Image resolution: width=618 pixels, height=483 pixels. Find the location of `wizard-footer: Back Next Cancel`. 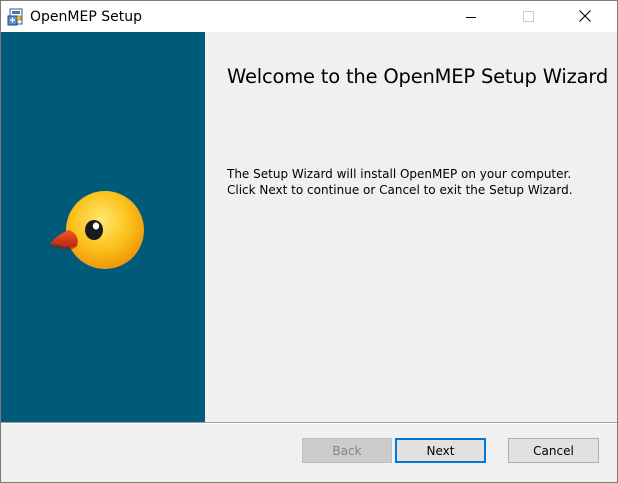

wizard-footer: Back Next Cancel is located at coordinates (309, 453).